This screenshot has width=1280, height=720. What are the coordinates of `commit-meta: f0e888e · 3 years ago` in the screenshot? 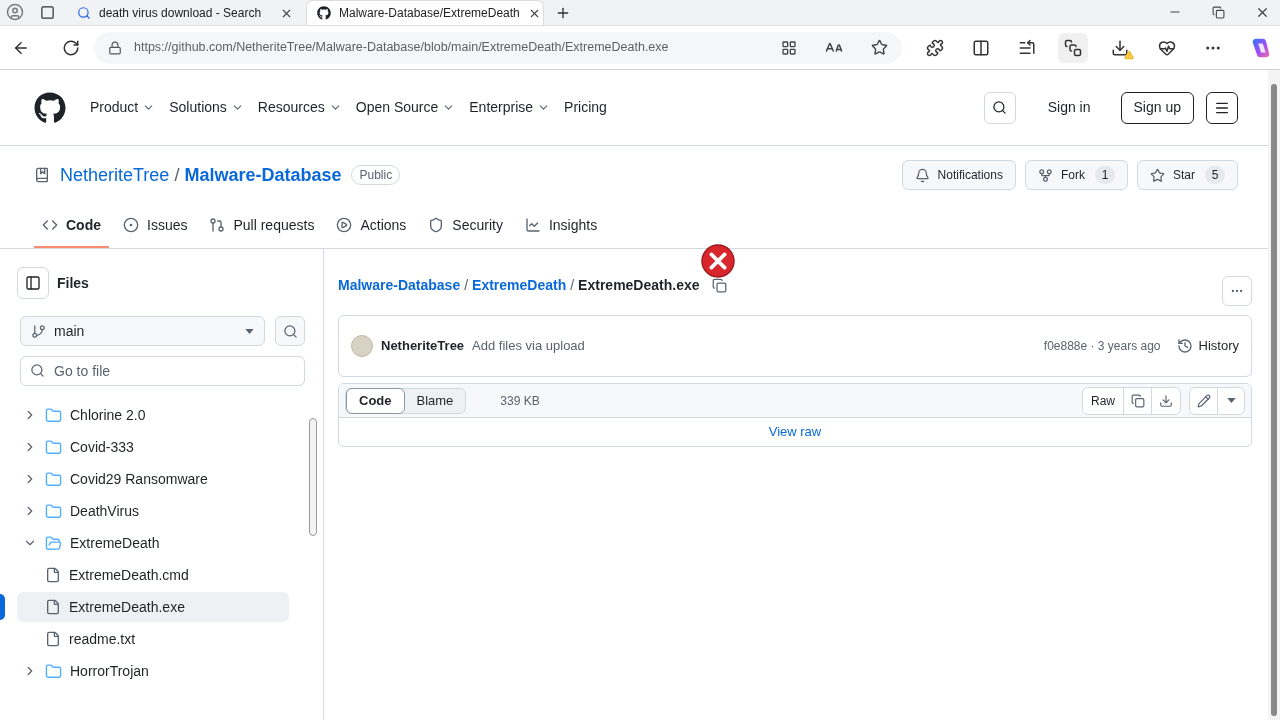 It's located at (1102, 346).